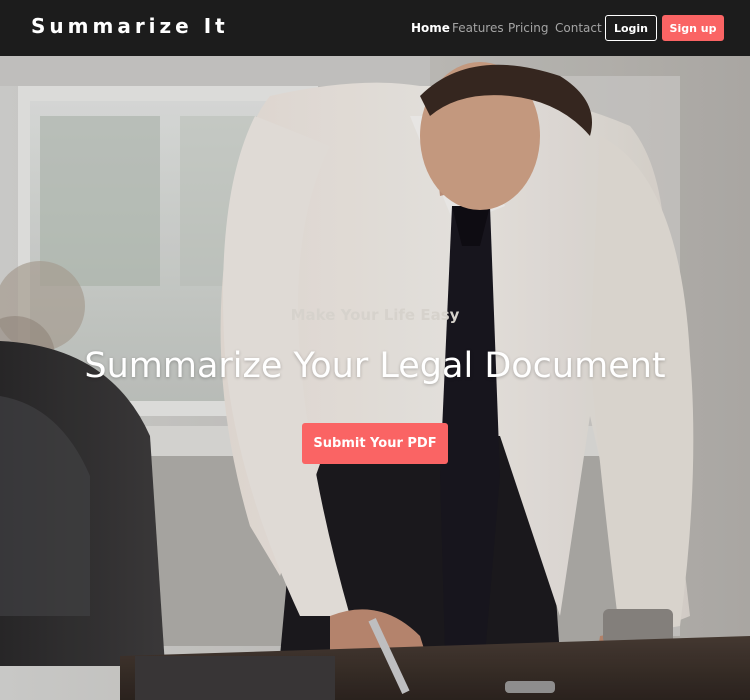  Describe the element at coordinates (578, 28) in the screenshot. I see `nav-link-contact: Contact` at that location.